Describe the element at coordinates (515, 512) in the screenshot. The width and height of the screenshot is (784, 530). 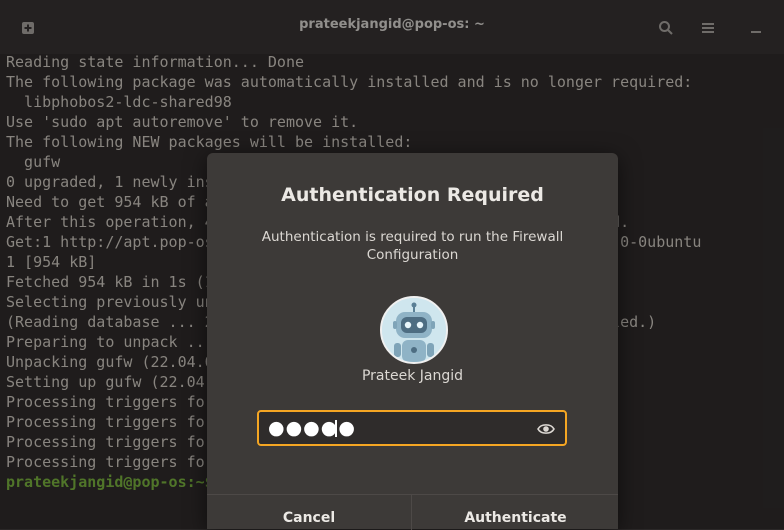
I see `authenticate-button: Authenticate` at that location.